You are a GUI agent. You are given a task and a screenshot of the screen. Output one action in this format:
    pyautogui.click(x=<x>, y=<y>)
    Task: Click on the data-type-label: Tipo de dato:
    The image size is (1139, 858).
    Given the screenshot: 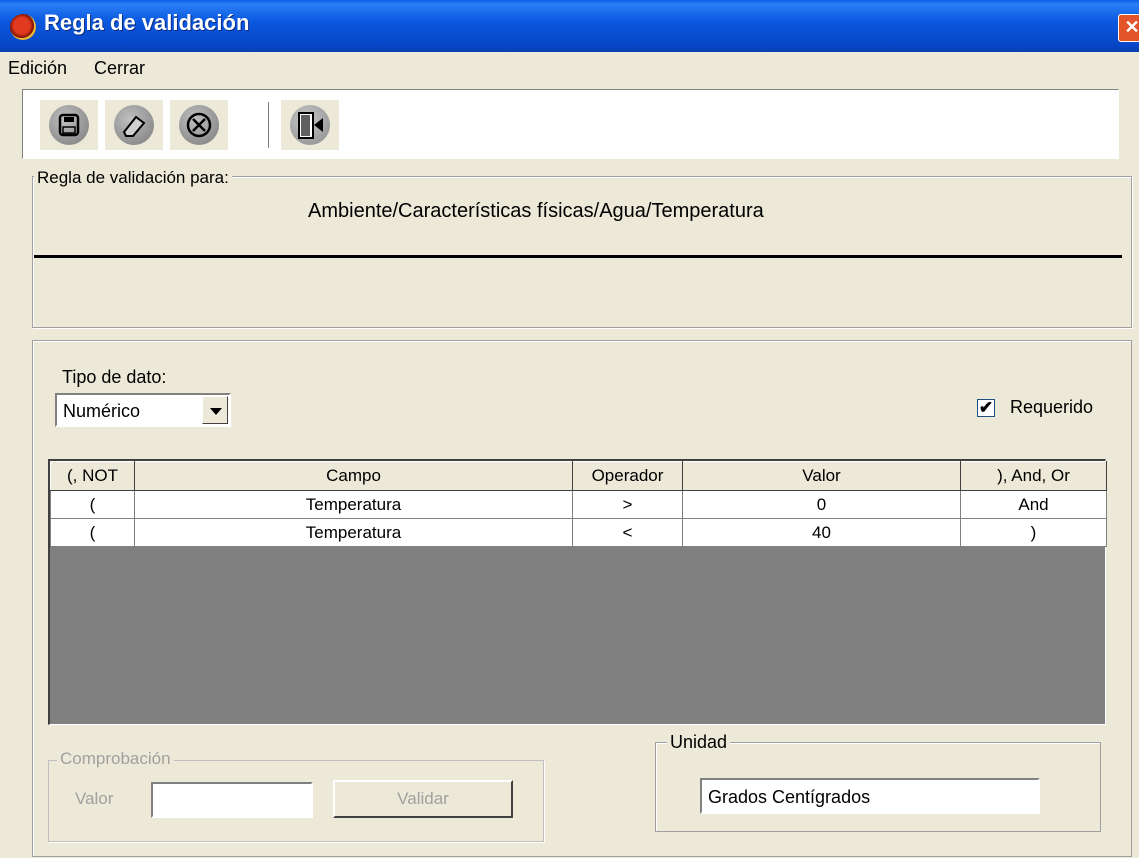 What is the action you would take?
    pyautogui.click(x=114, y=377)
    